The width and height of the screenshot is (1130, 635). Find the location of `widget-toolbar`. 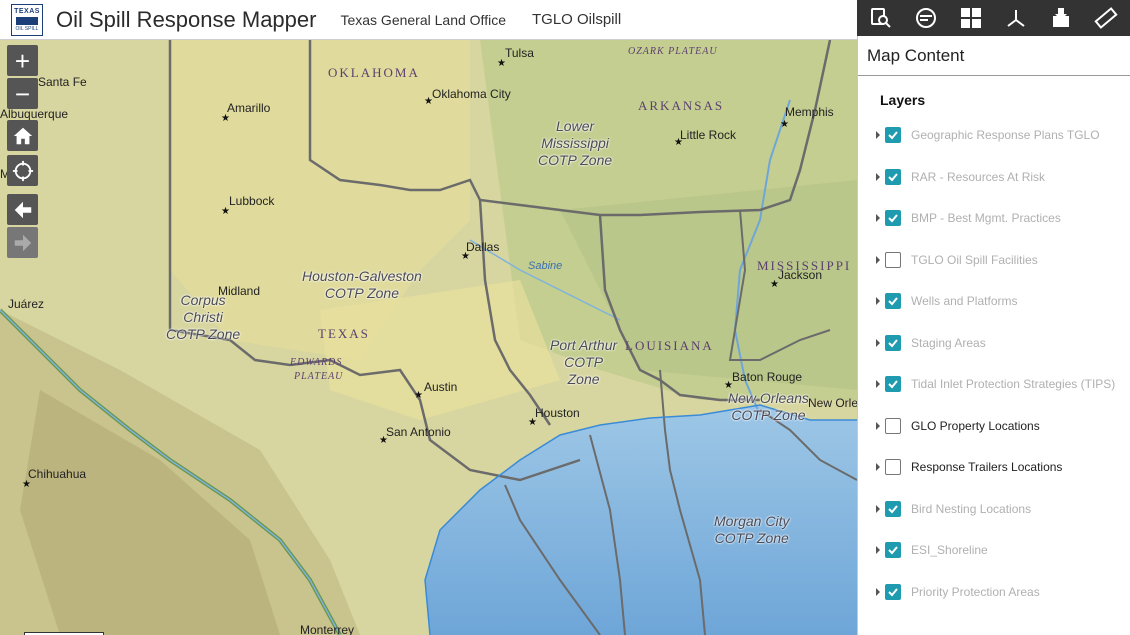

widget-toolbar is located at coordinates (993, 18).